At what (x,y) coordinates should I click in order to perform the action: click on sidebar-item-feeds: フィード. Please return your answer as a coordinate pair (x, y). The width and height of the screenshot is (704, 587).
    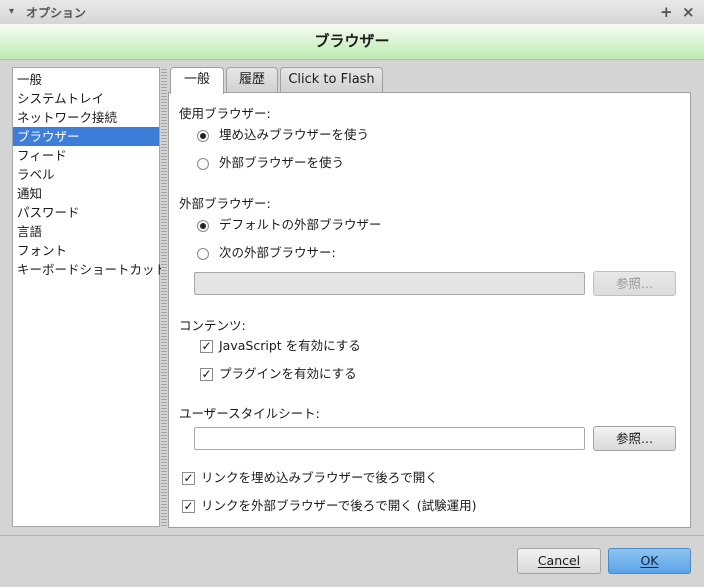
    Looking at the image, I should click on (86, 155).